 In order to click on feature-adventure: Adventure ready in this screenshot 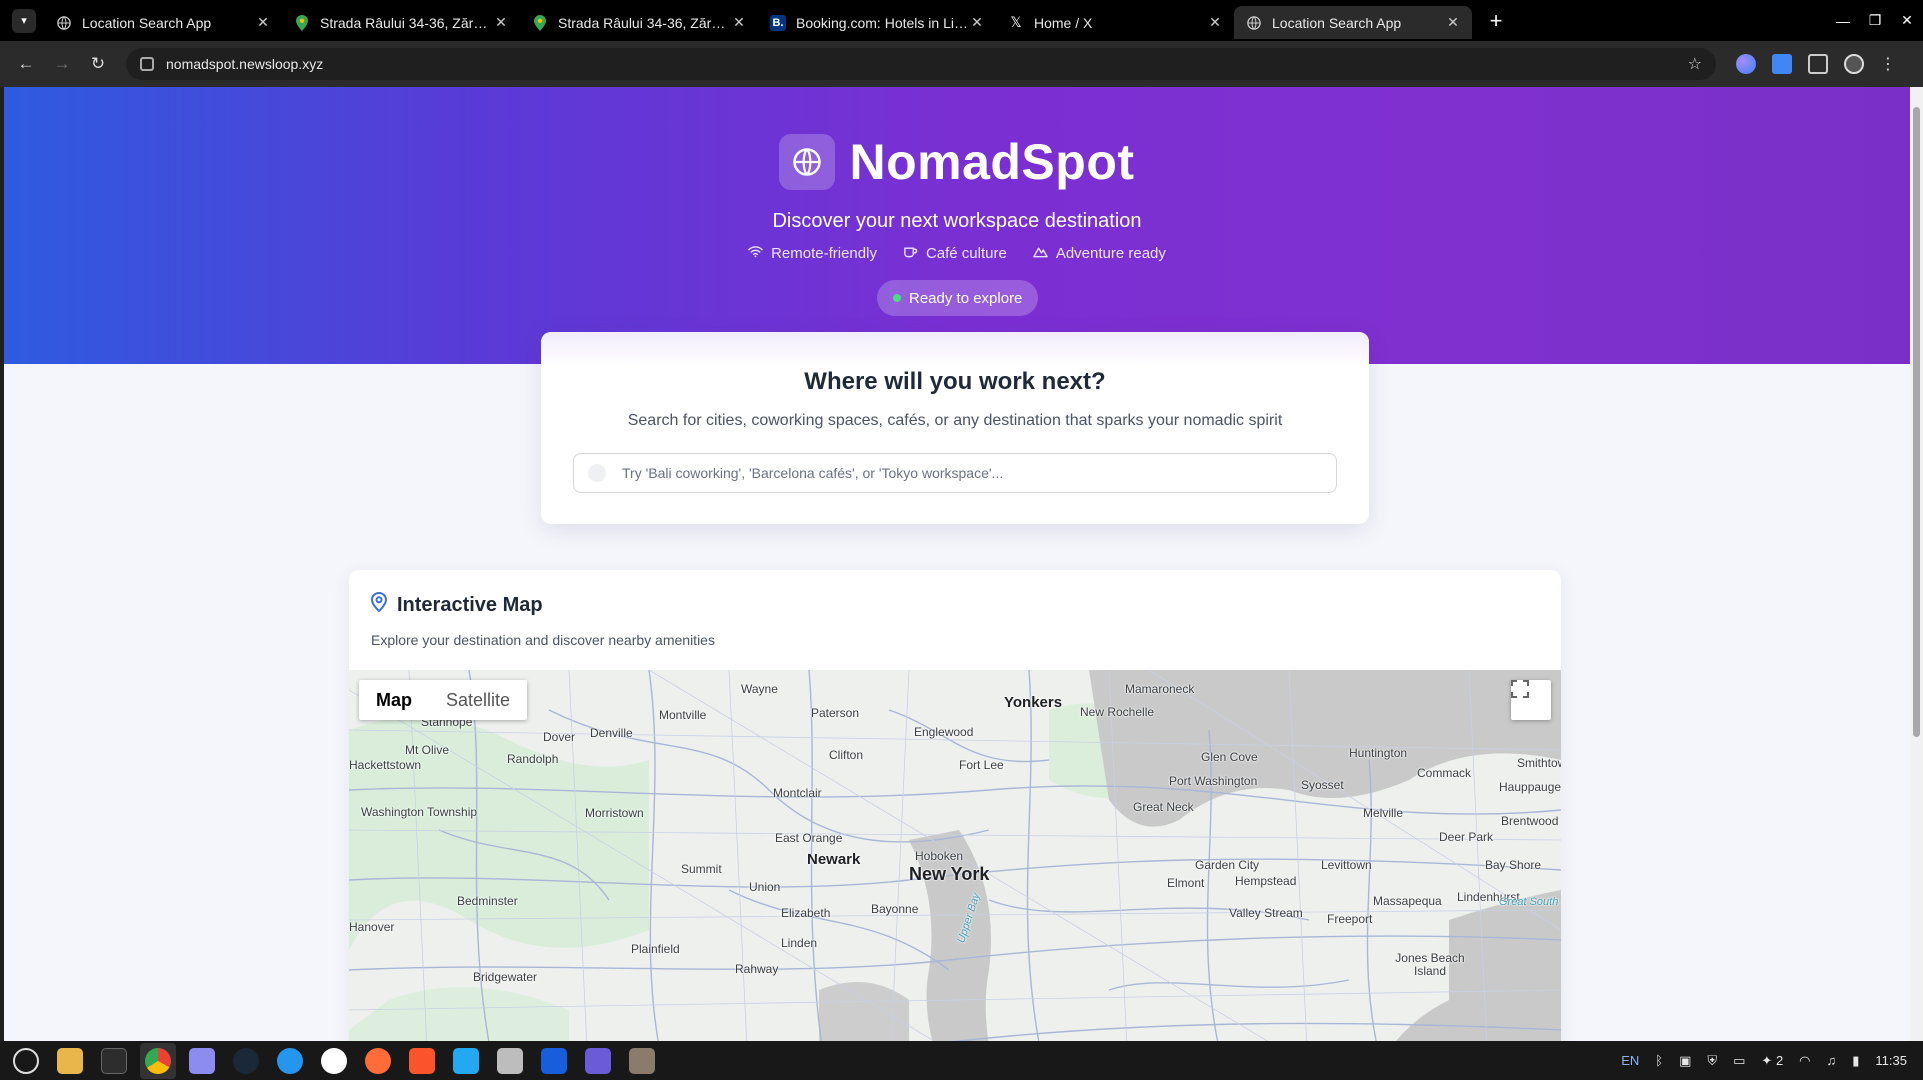, I will do `click(1099, 253)`.